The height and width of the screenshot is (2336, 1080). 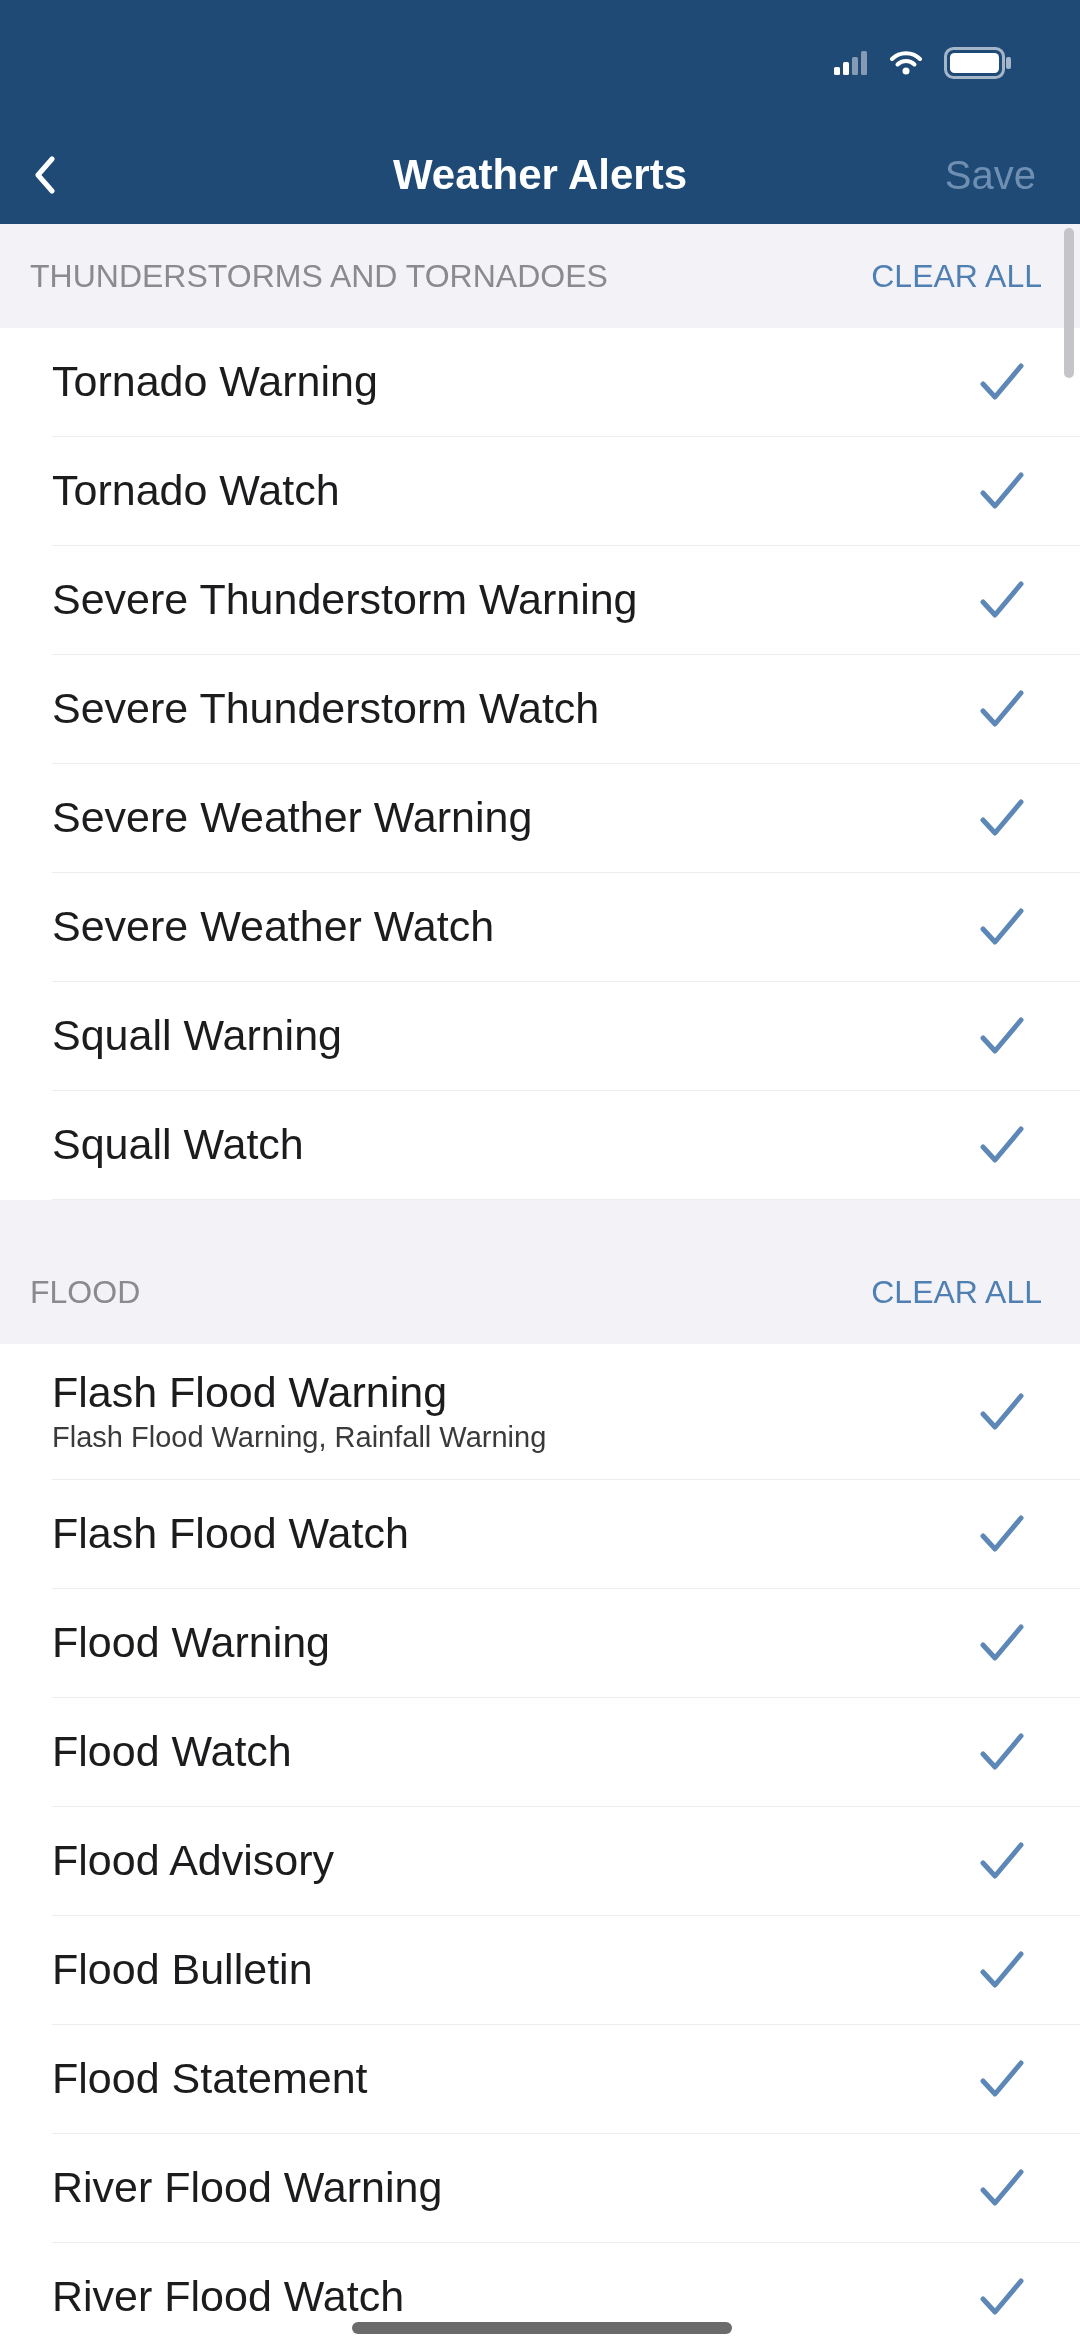 What do you see at coordinates (191, 1643) in the screenshot?
I see `alert-label: Flood Warning` at bounding box center [191, 1643].